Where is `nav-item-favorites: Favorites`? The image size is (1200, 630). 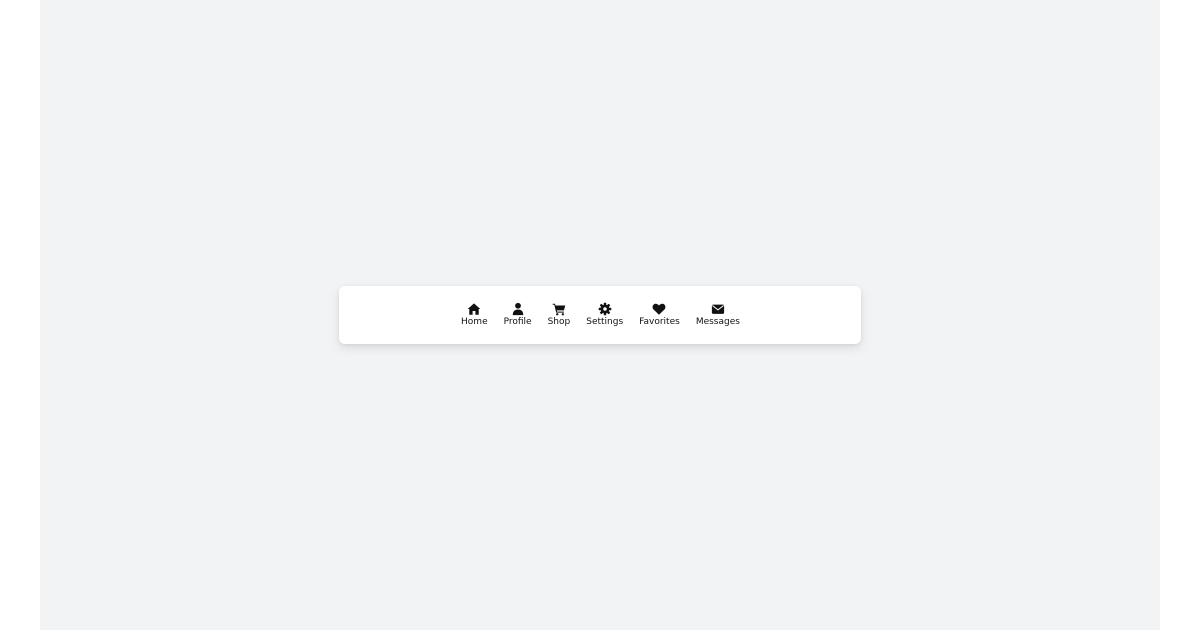 nav-item-favorites: Favorites is located at coordinates (659, 315).